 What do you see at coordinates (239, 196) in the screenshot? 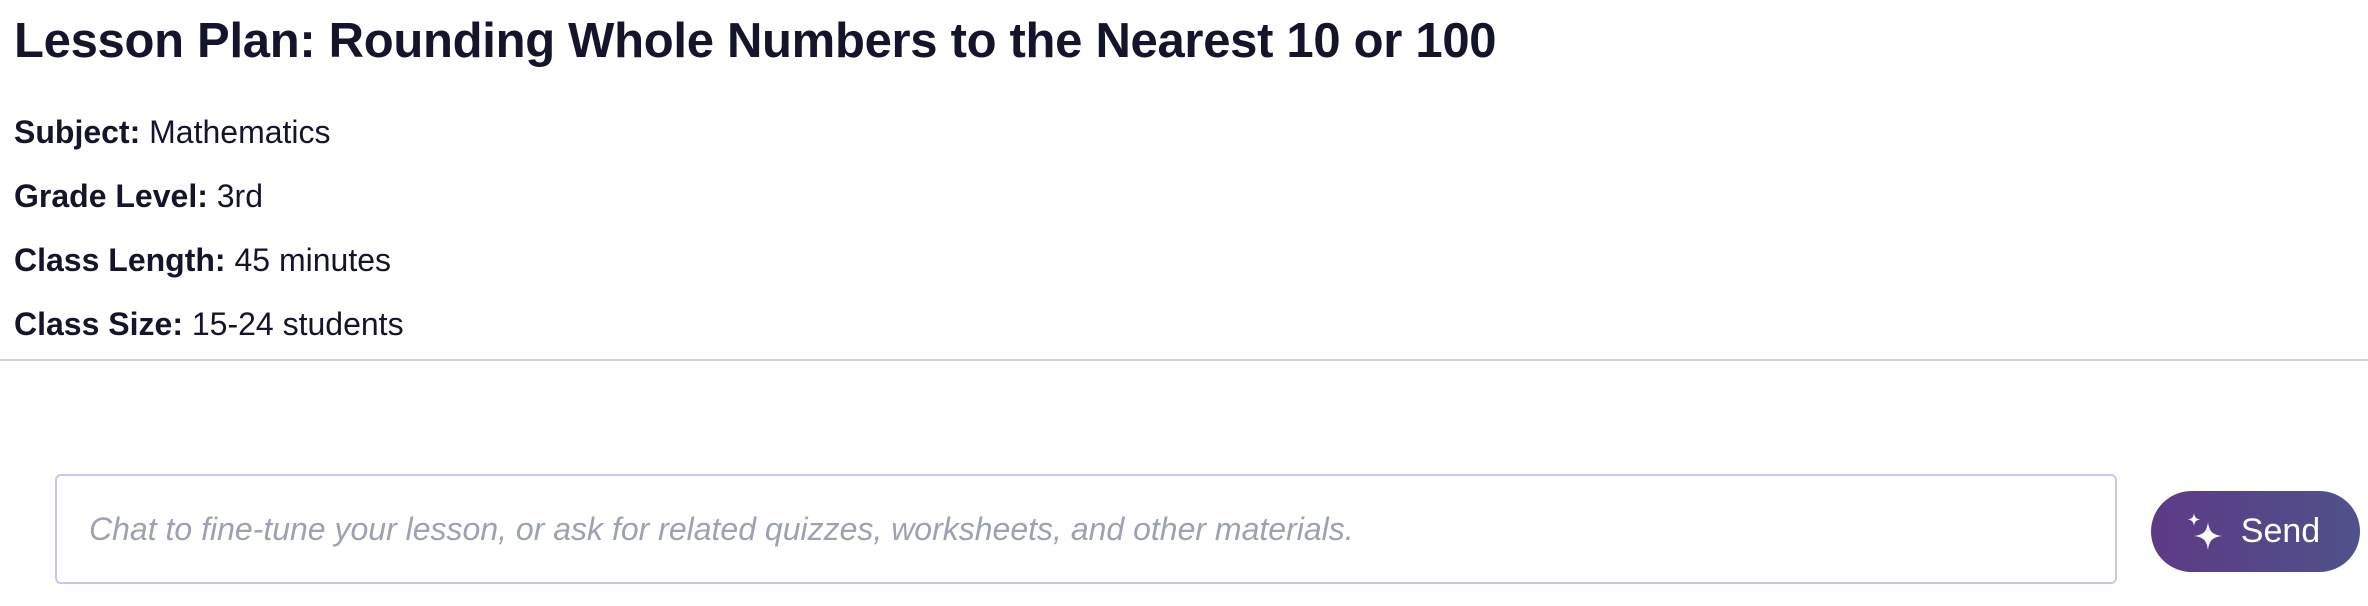
I see `grade-level-value: 3rd` at bounding box center [239, 196].